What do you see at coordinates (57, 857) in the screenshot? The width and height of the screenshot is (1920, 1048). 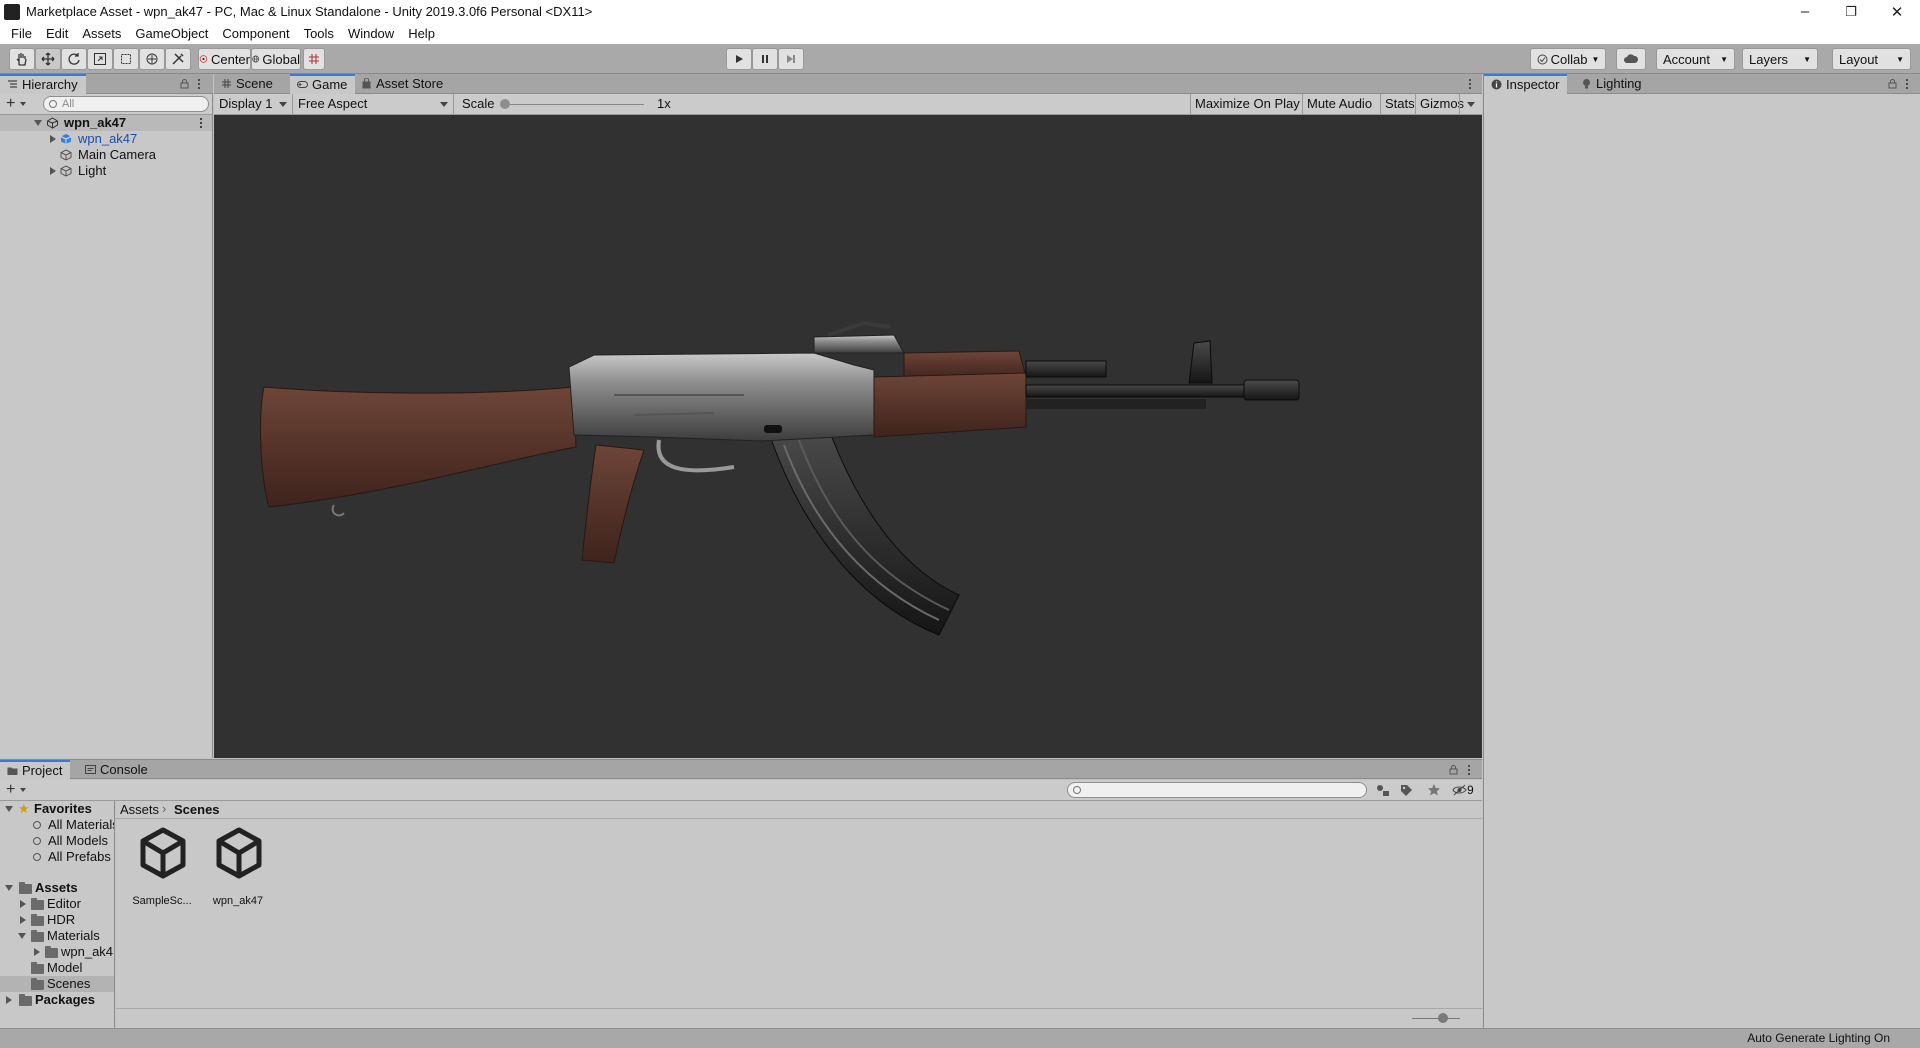 I see `tree-favorite-all-prefabs: All Prefabs` at bounding box center [57, 857].